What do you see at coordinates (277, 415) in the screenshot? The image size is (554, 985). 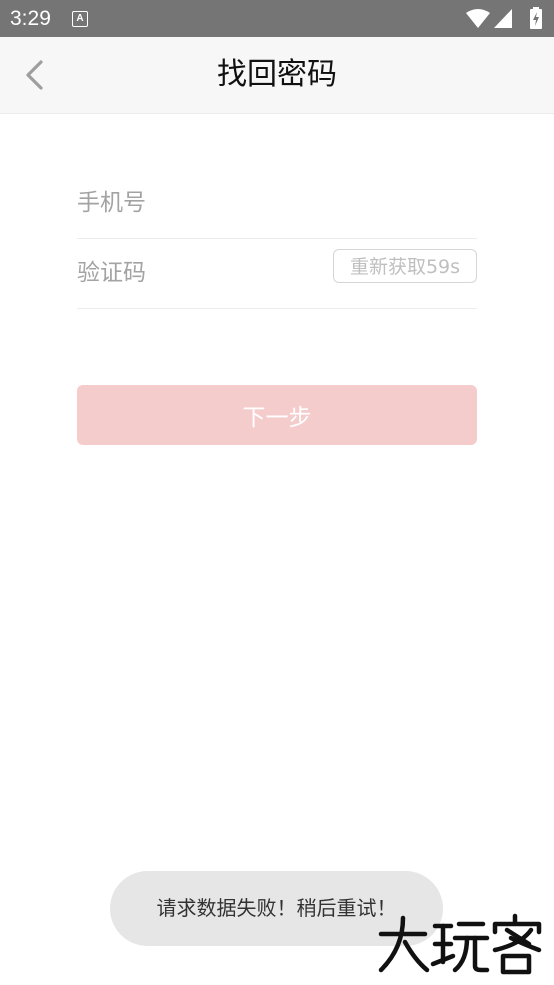 I see `next-step-button: 下一步` at bounding box center [277, 415].